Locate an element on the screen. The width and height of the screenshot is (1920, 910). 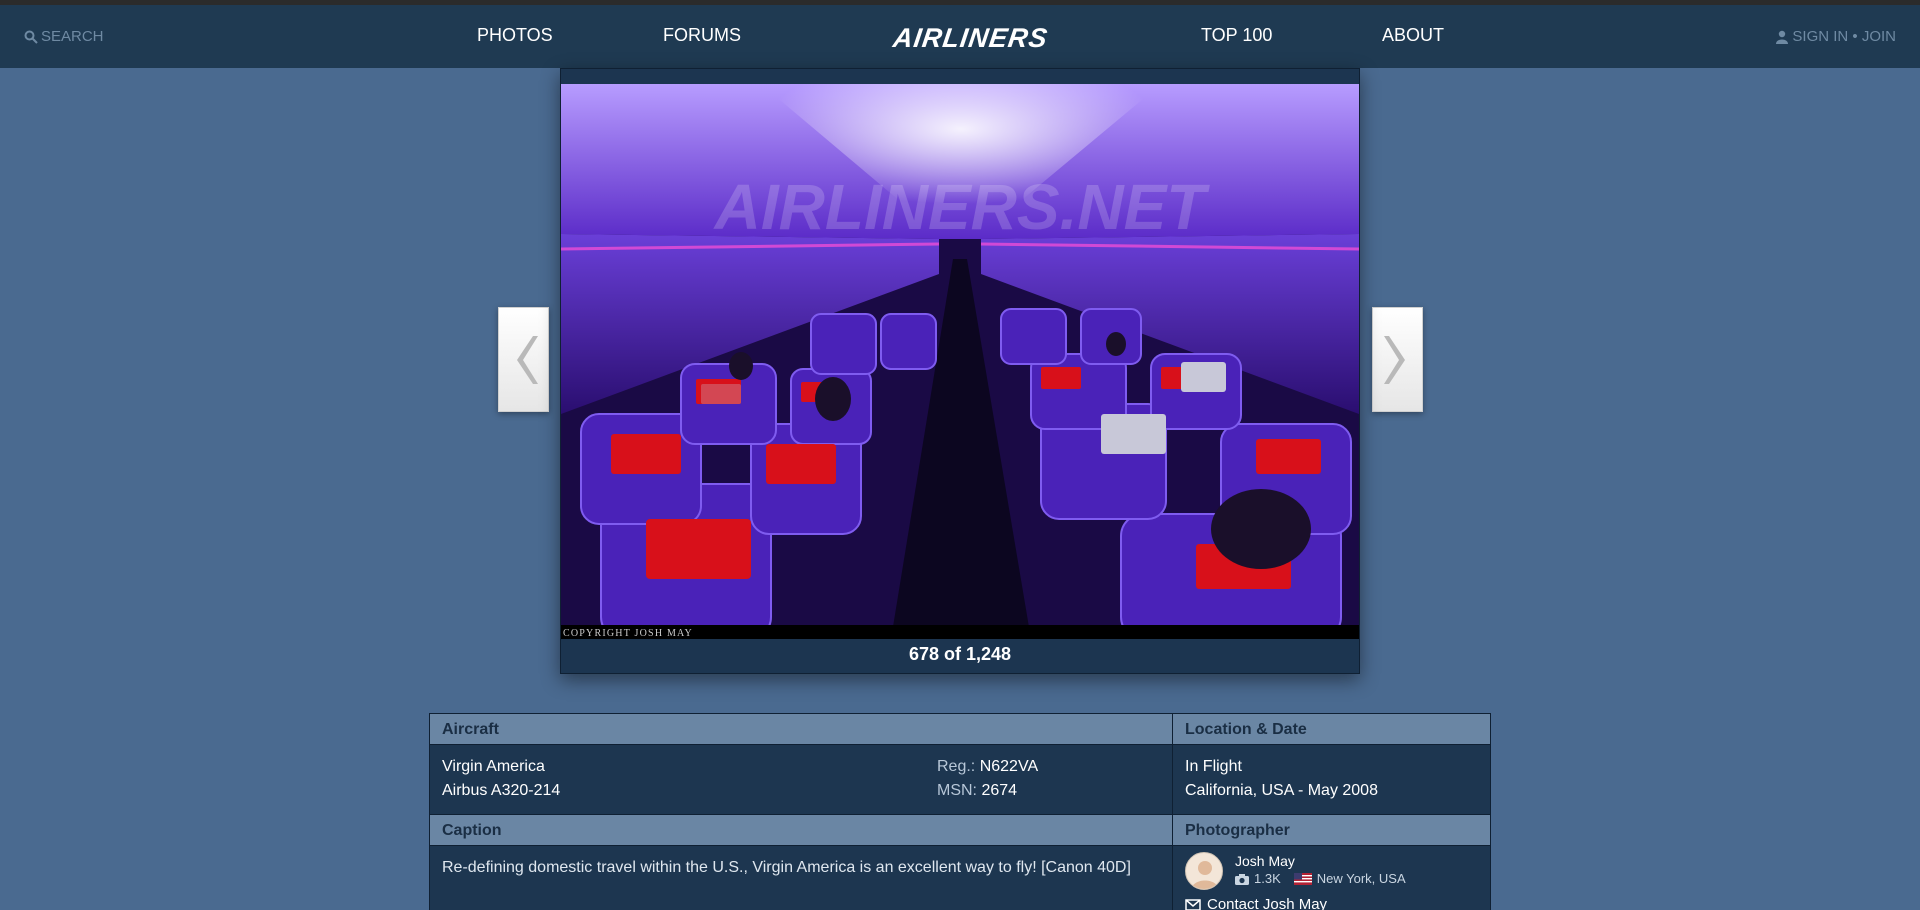
reg-value: N622VA is located at coordinates (1009, 766).